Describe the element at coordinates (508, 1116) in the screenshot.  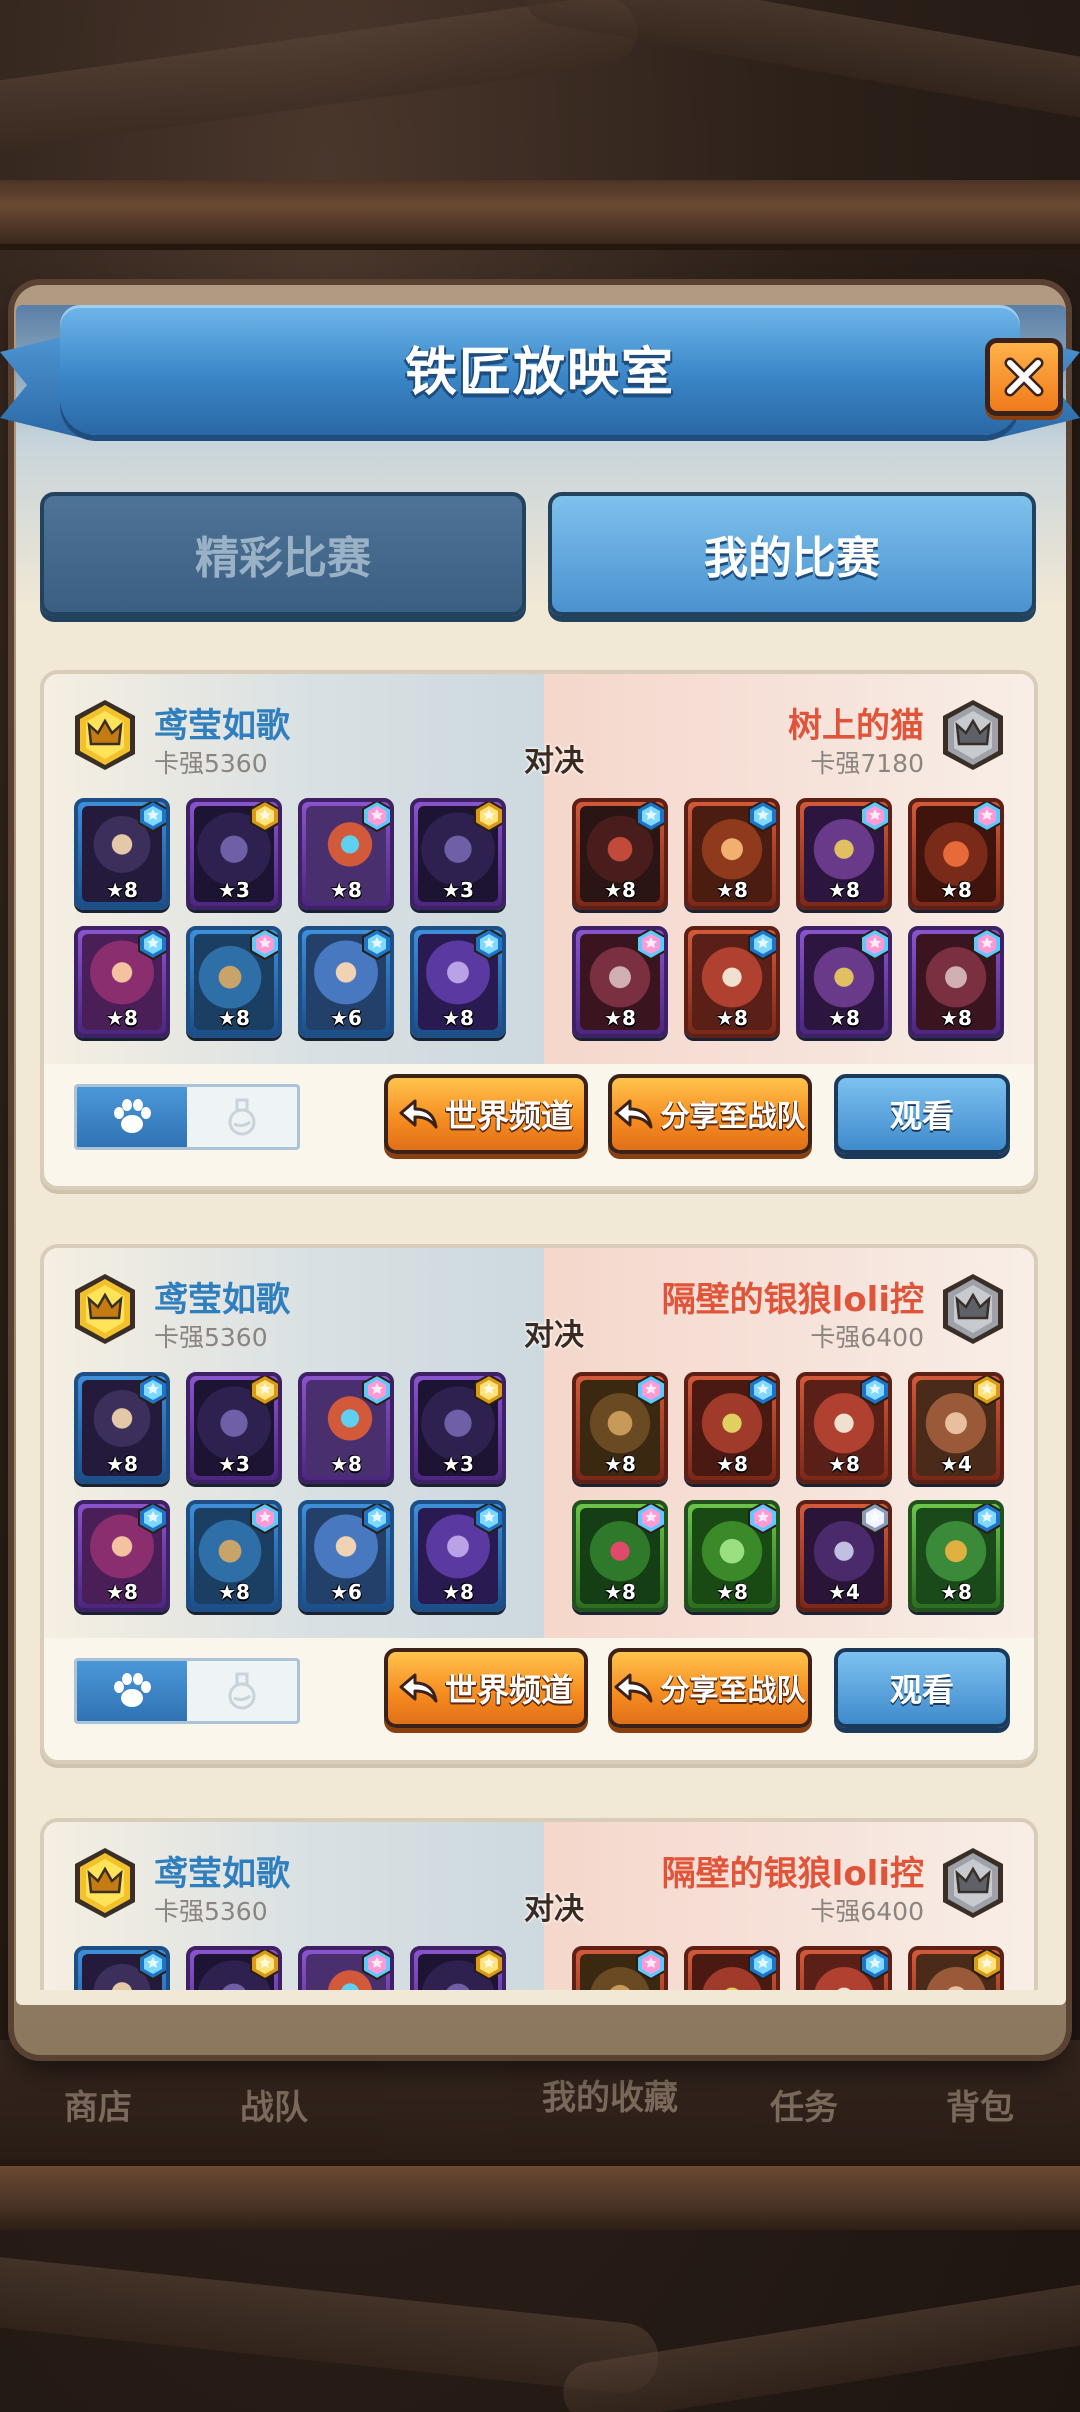
I see `world-channel-label: 世界频道` at that location.